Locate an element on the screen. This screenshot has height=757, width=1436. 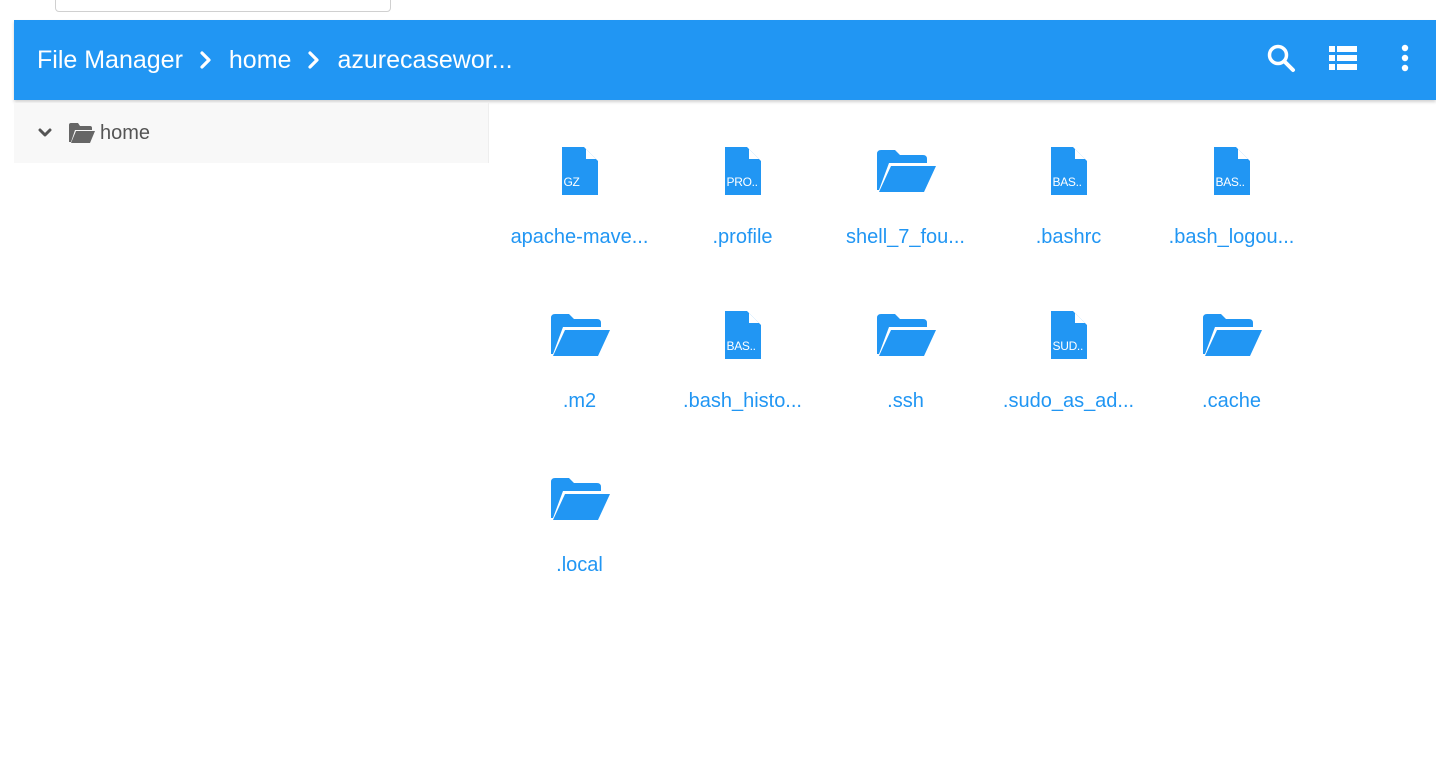
file-name: .cache is located at coordinates (1231, 401).